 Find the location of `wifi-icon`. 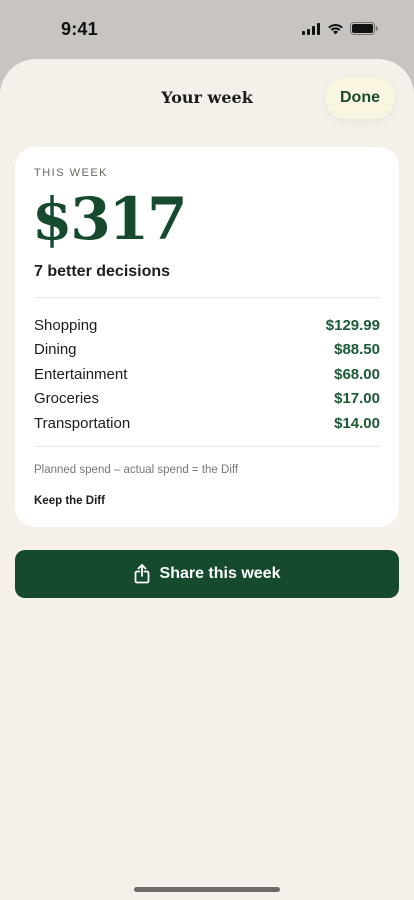

wifi-icon is located at coordinates (335, 28).